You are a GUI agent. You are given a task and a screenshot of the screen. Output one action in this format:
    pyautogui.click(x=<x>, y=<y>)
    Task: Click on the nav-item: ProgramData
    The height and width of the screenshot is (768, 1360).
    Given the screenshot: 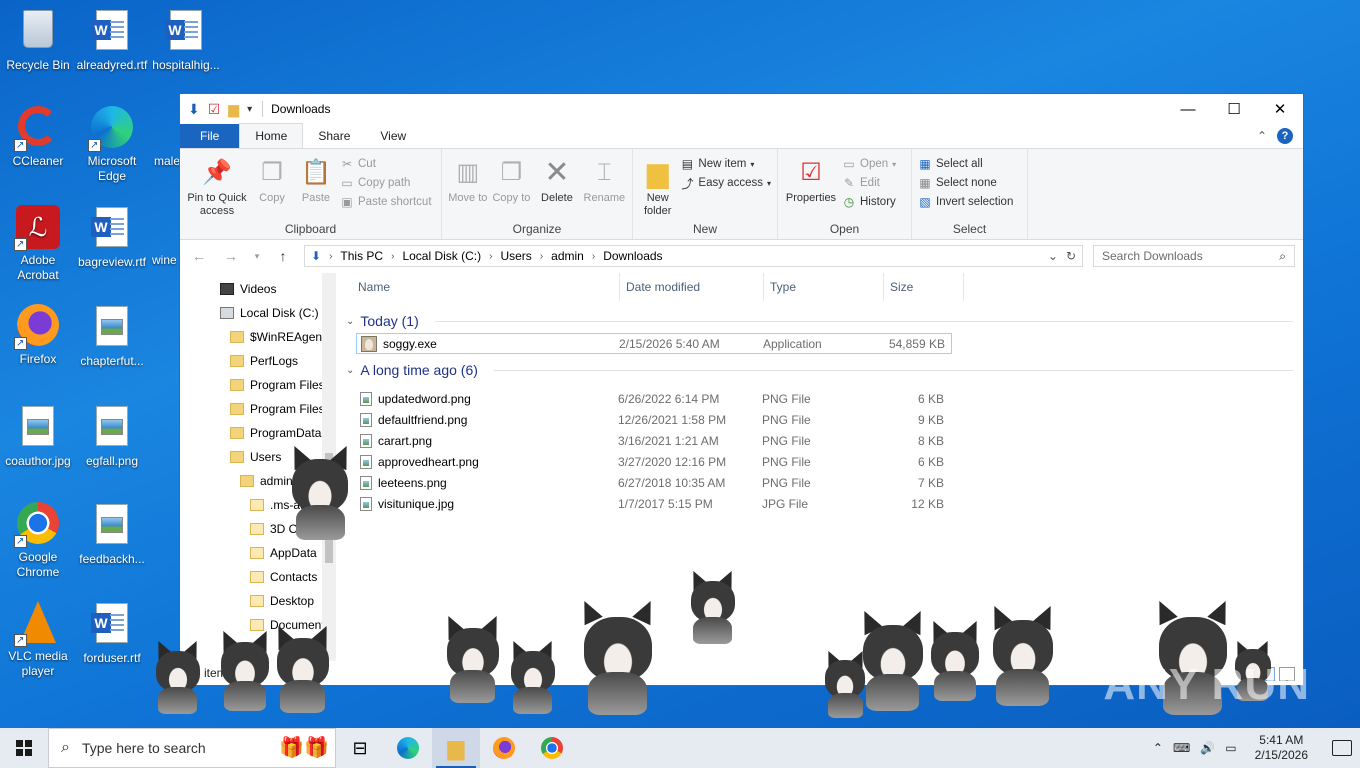 What is the action you would take?
    pyautogui.click(x=258, y=433)
    